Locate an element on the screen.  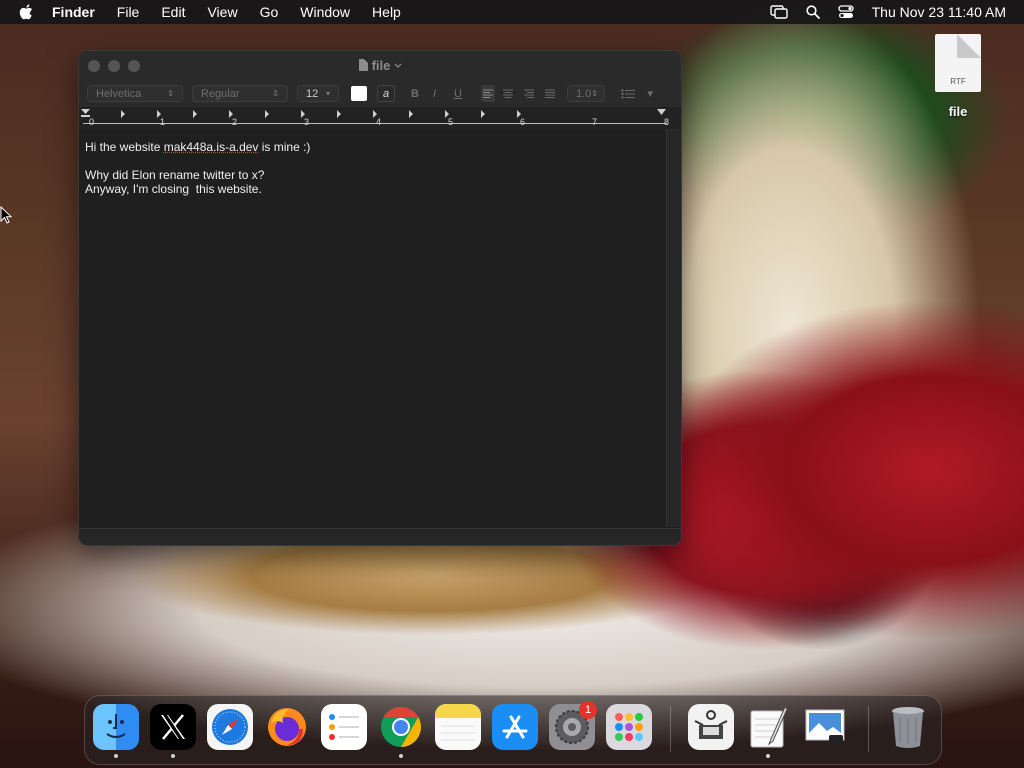
italic-button: I is located at coordinates (434, 93).